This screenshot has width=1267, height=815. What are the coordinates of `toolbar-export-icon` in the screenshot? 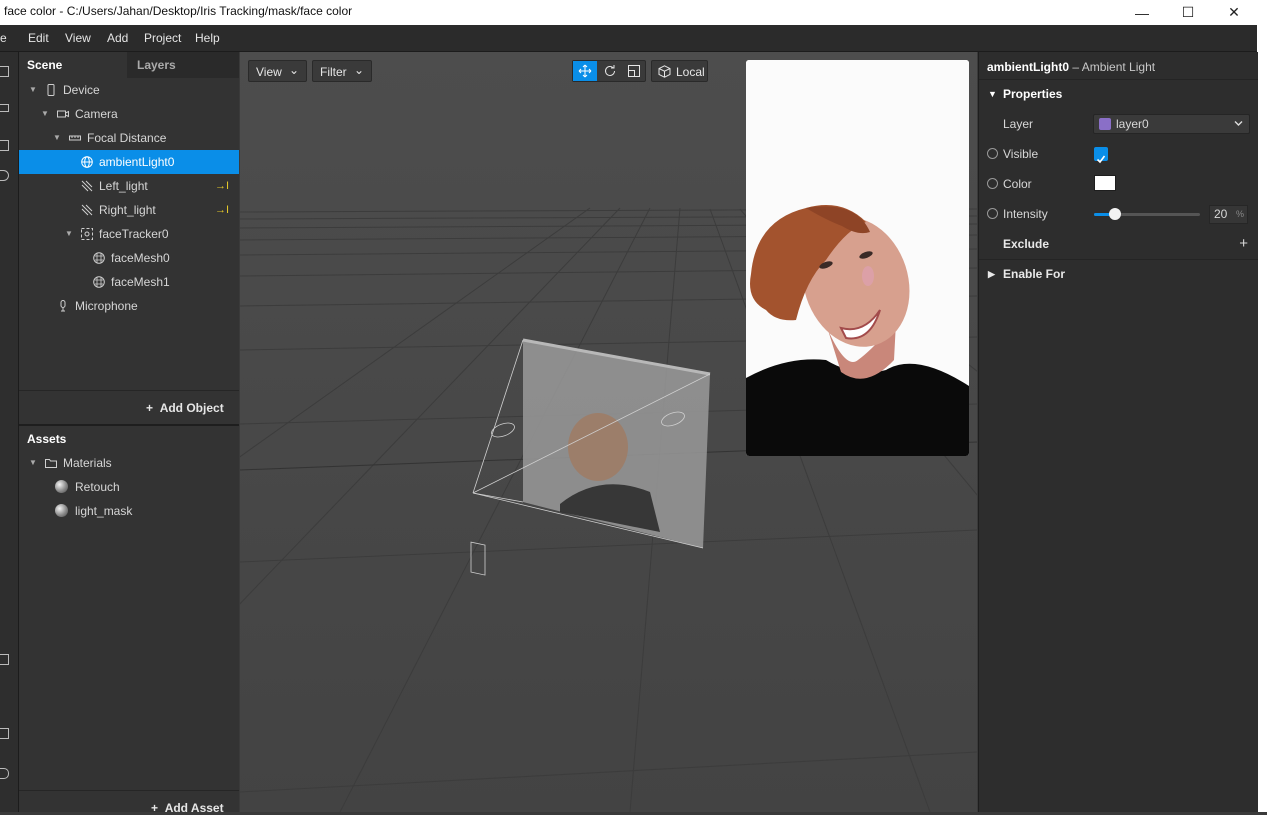 It's located at (4, 733).